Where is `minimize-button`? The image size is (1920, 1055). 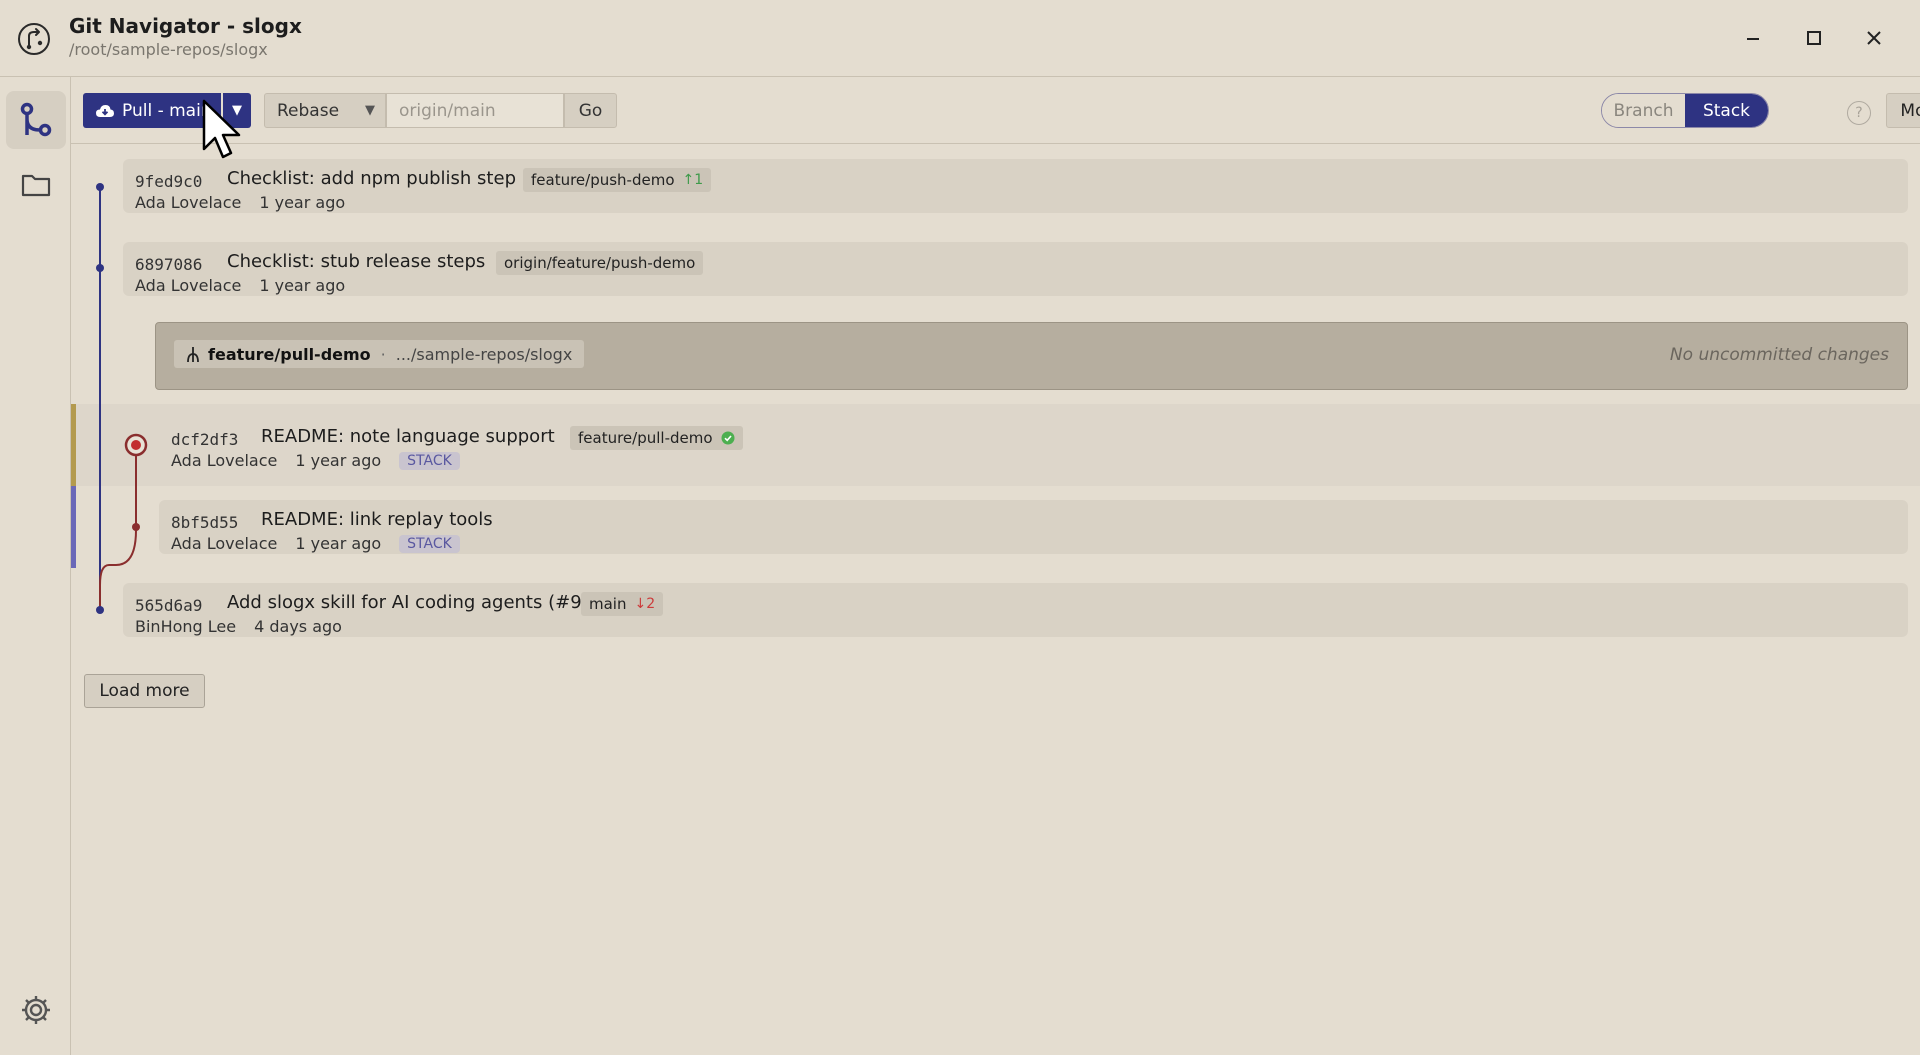
minimize-button is located at coordinates (1753, 38).